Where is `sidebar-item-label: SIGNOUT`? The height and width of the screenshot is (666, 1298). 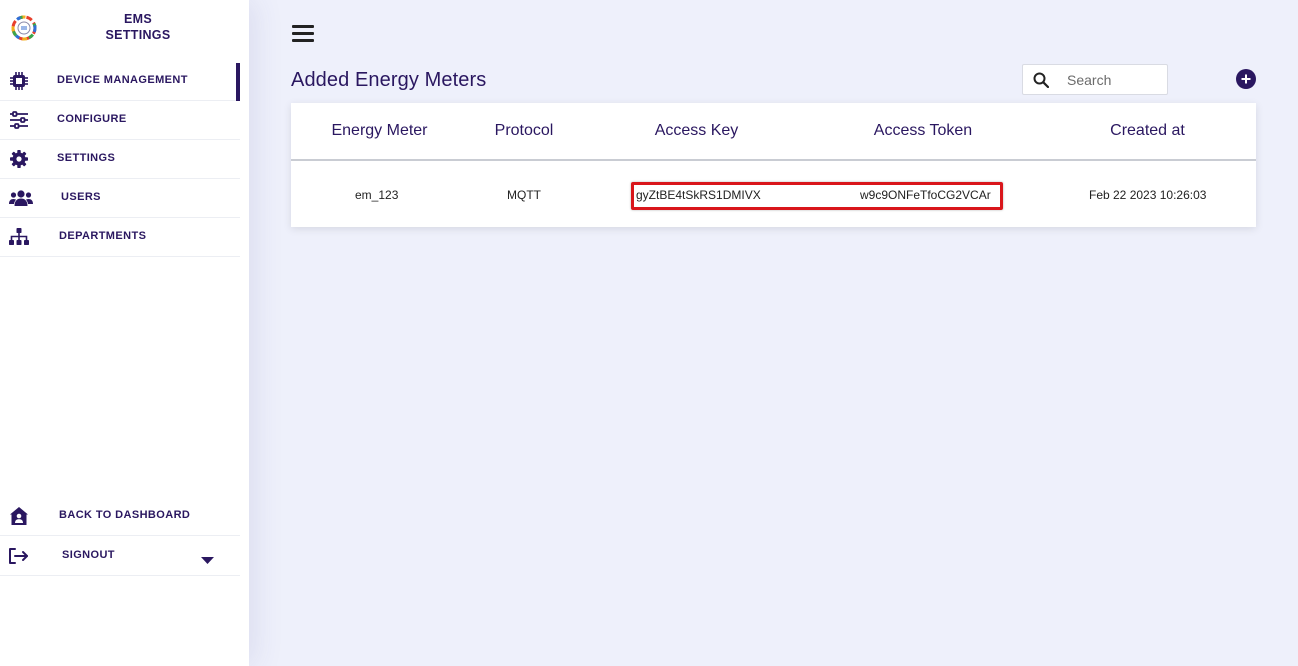 sidebar-item-label: SIGNOUT is located at coordinates (88, 555).